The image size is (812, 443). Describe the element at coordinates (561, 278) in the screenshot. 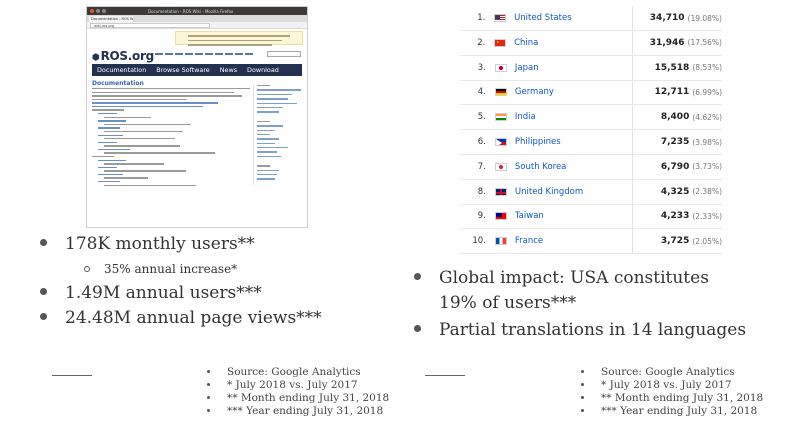

I see `bullet-global-impact: Global impact: USA constitutes` at that location.